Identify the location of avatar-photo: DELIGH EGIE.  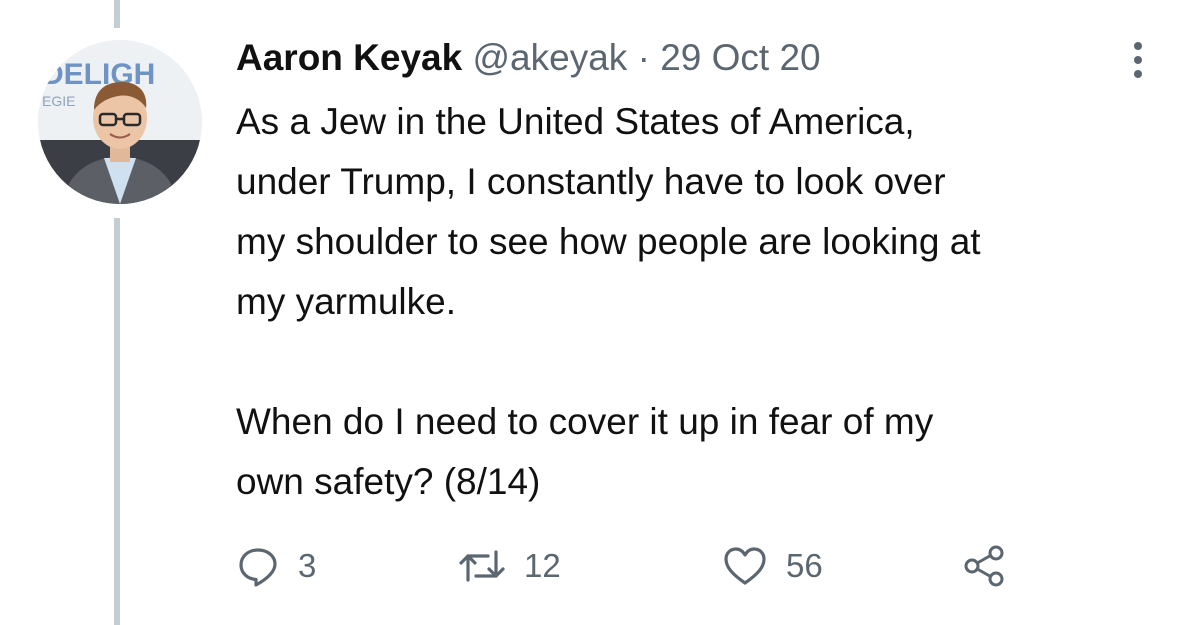
(120, 122).